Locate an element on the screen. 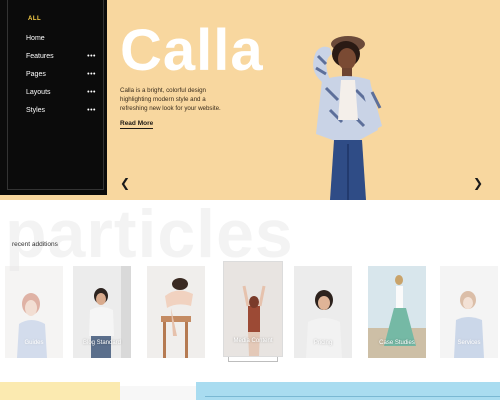 The image size is (500, 400). card-case-studies: Case Studies is located at coordinates (397, 312).